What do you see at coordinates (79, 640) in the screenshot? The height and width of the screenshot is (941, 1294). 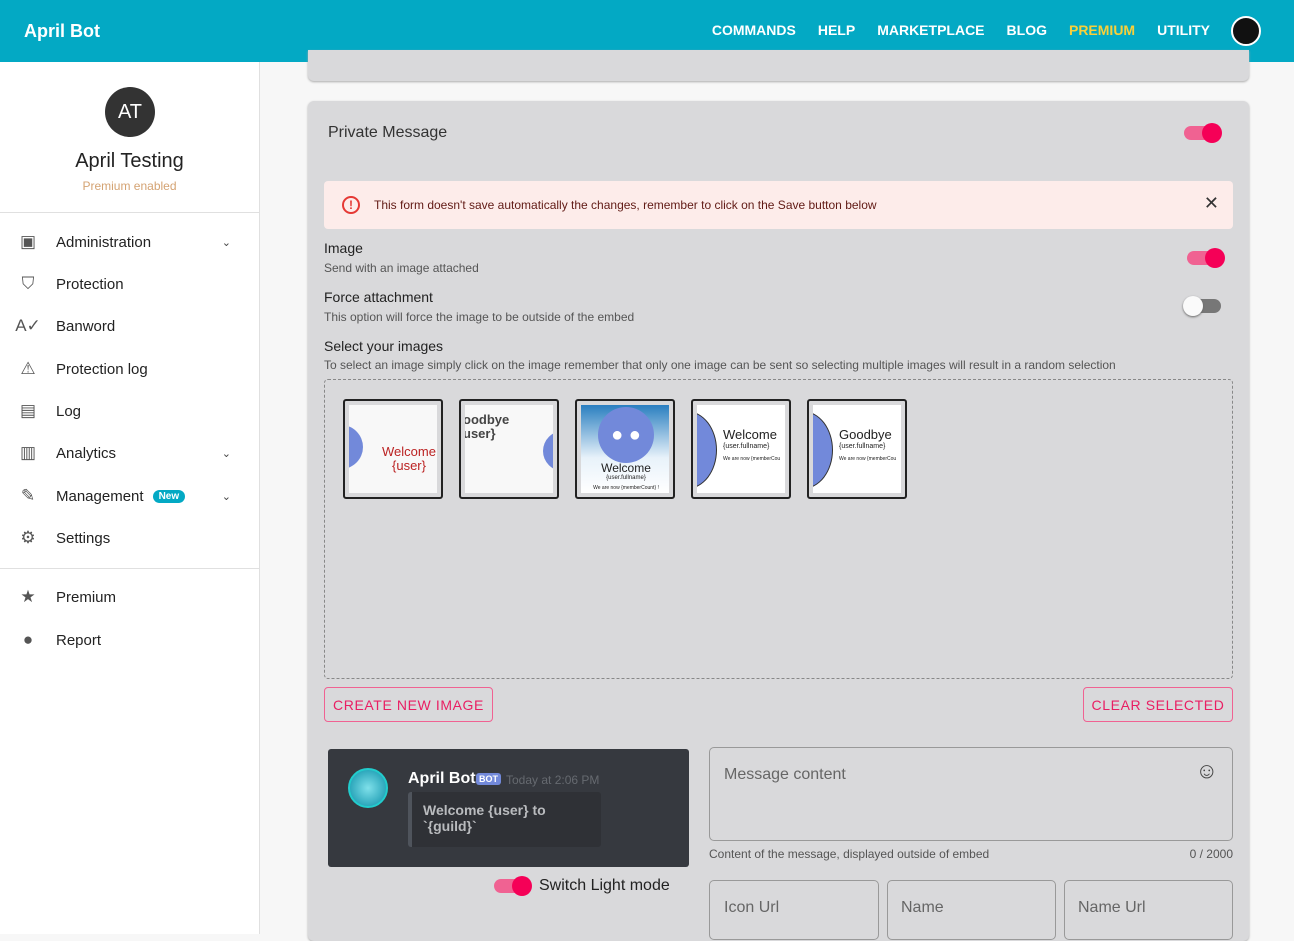 I see `sidebar-item-label: Report` at bounding box center [79, 640].